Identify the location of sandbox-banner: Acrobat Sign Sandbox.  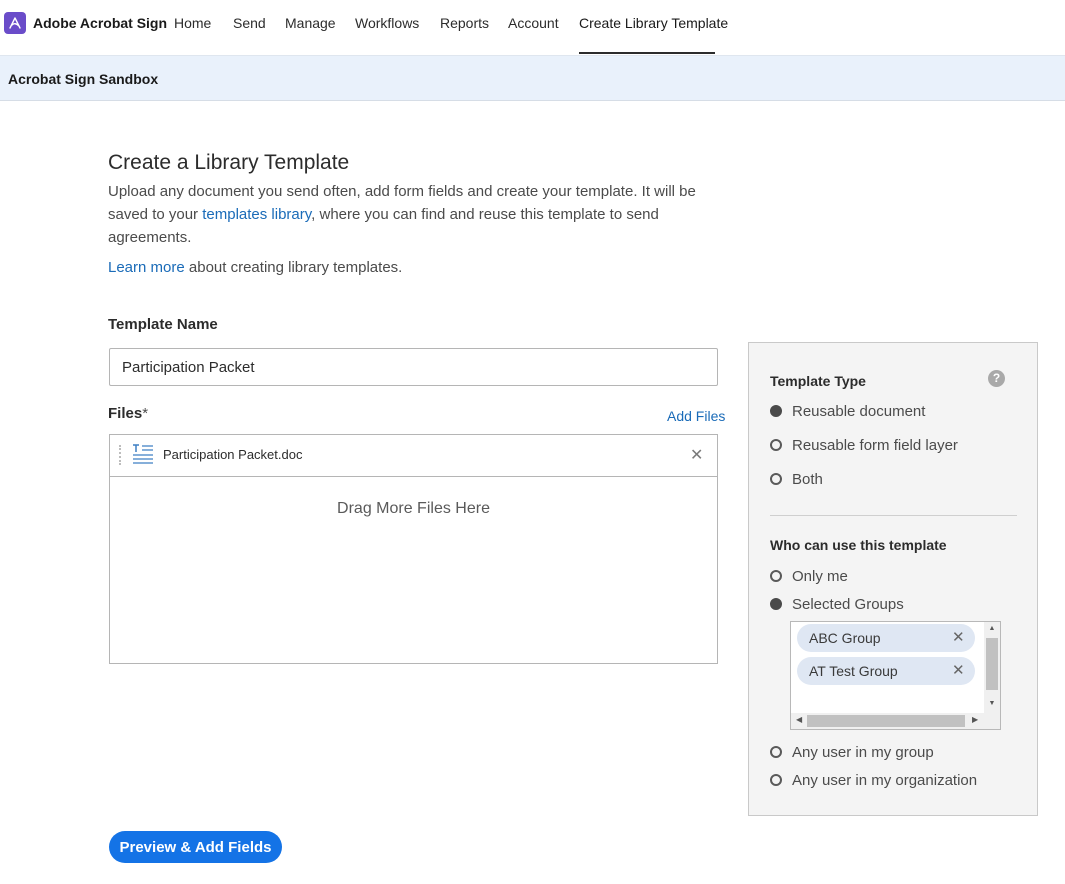
(532, 78).